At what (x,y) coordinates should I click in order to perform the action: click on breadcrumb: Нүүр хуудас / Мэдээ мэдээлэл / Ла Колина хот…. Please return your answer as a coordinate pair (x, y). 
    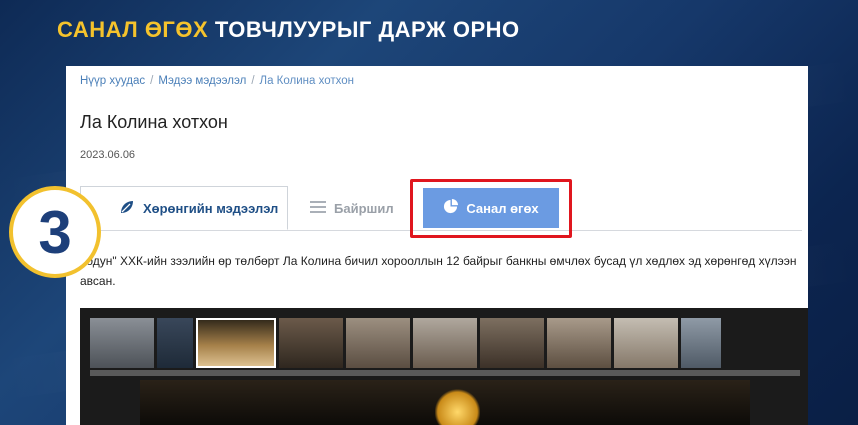
    Looking at the image, I should click on (217, 81).